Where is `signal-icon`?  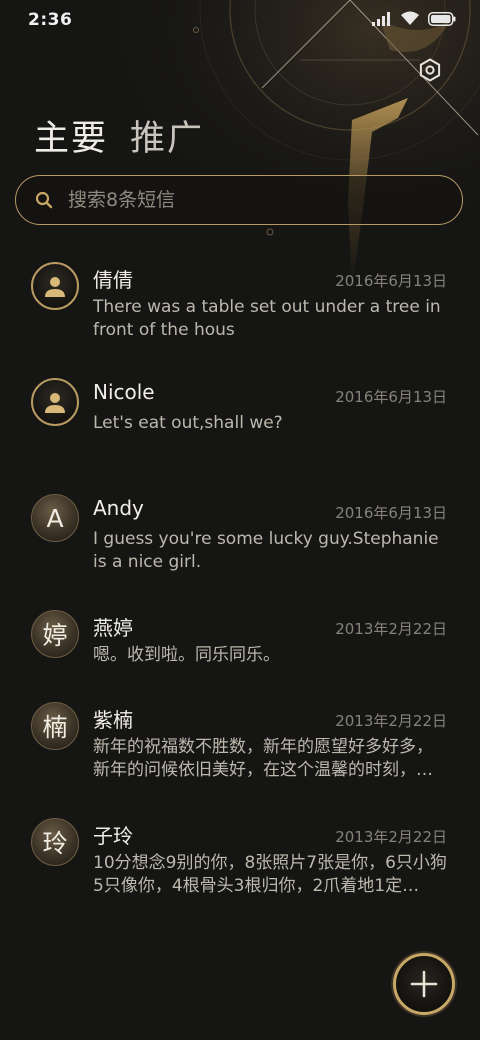
signal-icon is located at coordinates (381, 18).